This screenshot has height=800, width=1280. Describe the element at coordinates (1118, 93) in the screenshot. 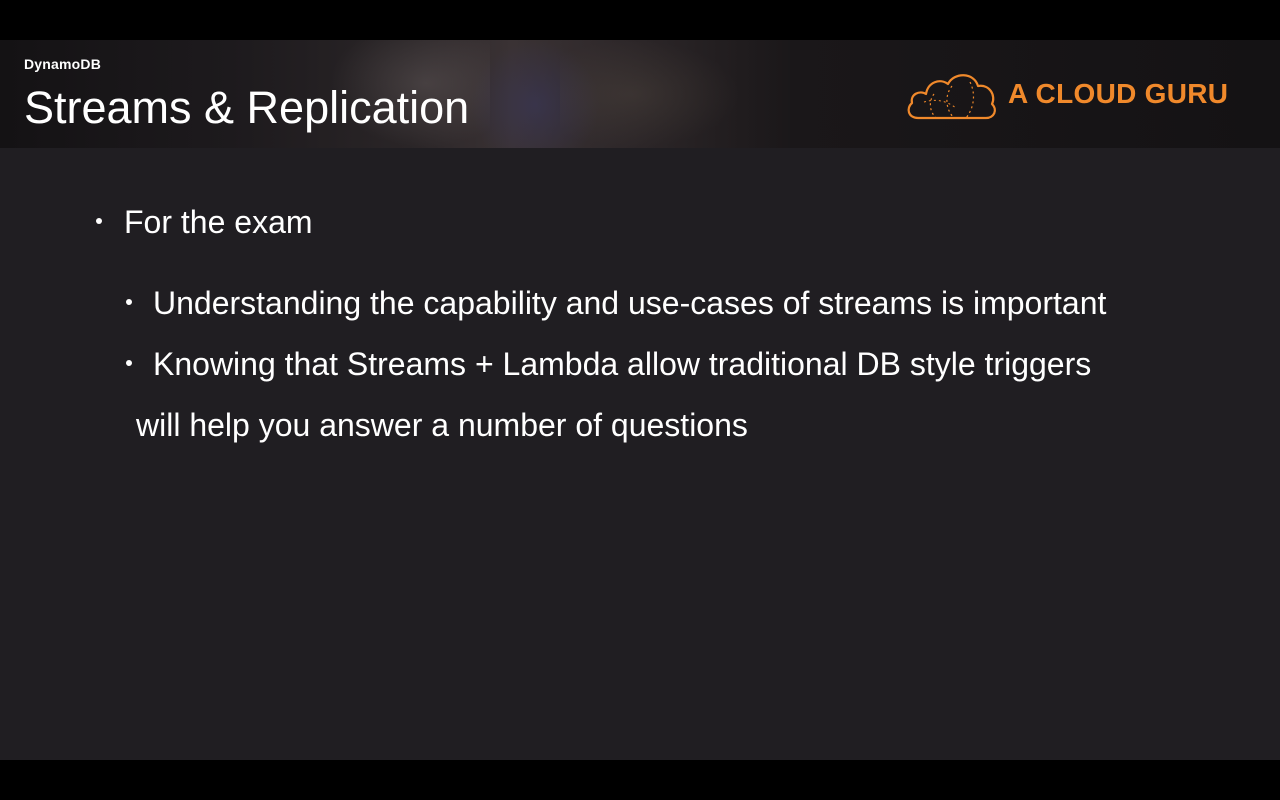

I see `brand-name: A CLOUD GURU` at that location.